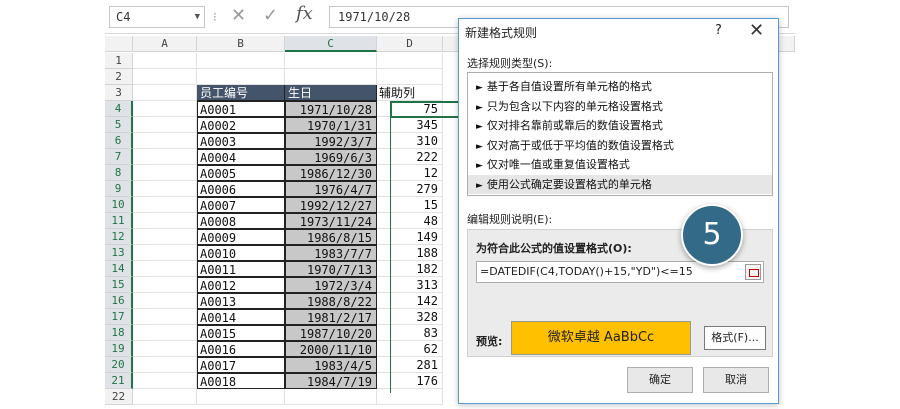  I want to click on birthday-cell: 1970/1/31, so click(331, 125).